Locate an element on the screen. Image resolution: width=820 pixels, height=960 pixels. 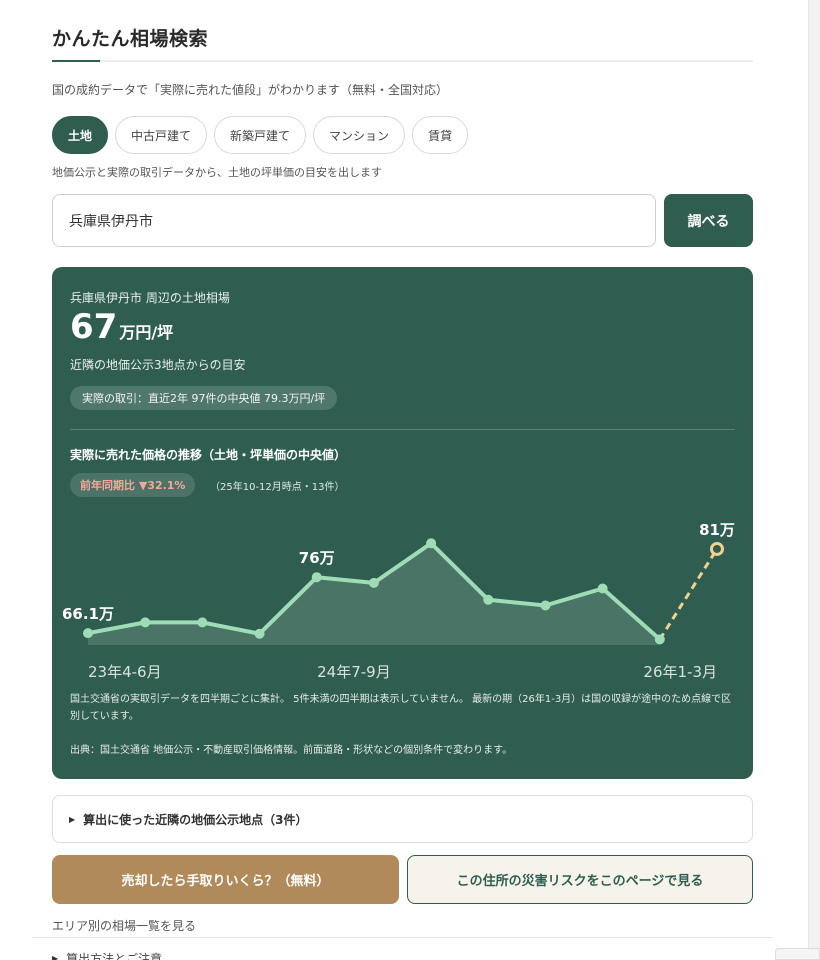
scrollbar is located at coordinates (814, 480).